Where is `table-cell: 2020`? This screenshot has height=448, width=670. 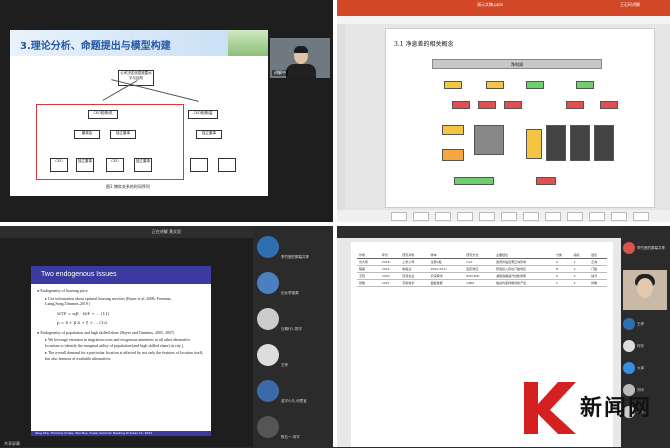
table-cell: 2020 is located at coordinates (390, 276).